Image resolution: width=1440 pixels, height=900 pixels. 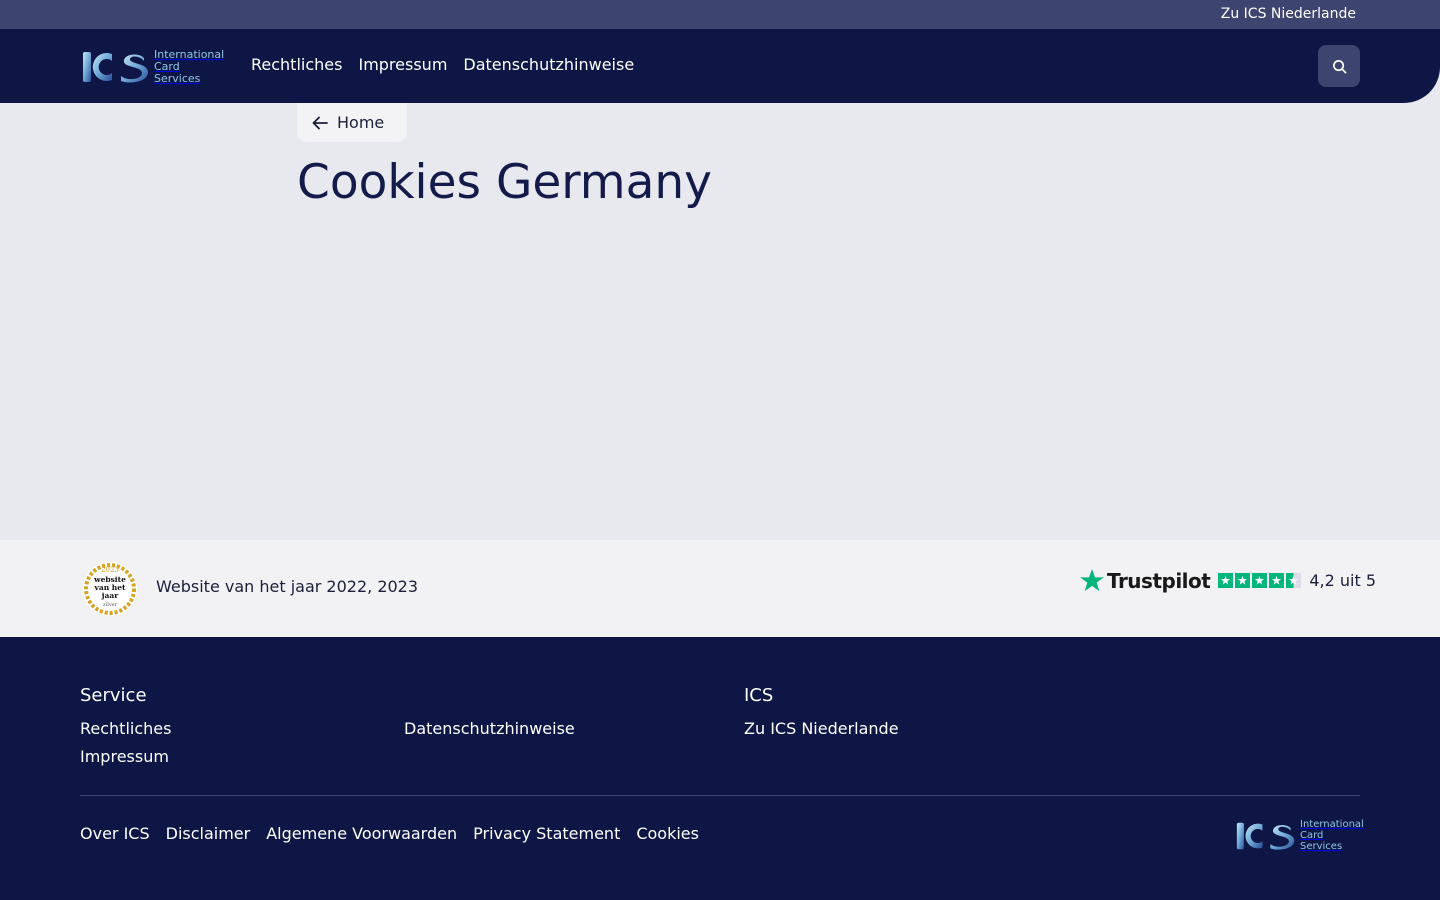 I want to click on legal-link-cookies: Cookies, so click(x=667, y=833).